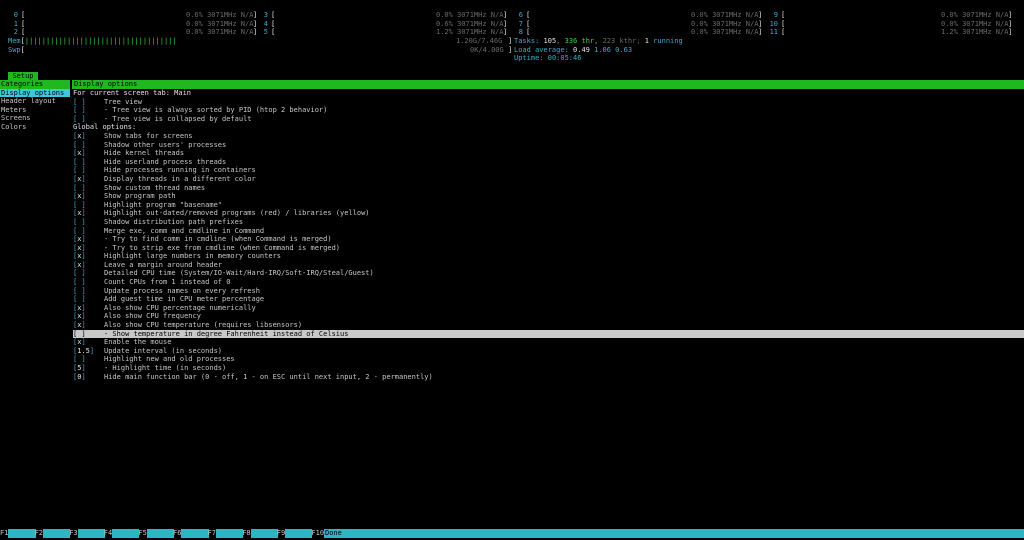  I want to click on option-checkbox-row: [ ] Hide userland process threads, so click(548, 162).